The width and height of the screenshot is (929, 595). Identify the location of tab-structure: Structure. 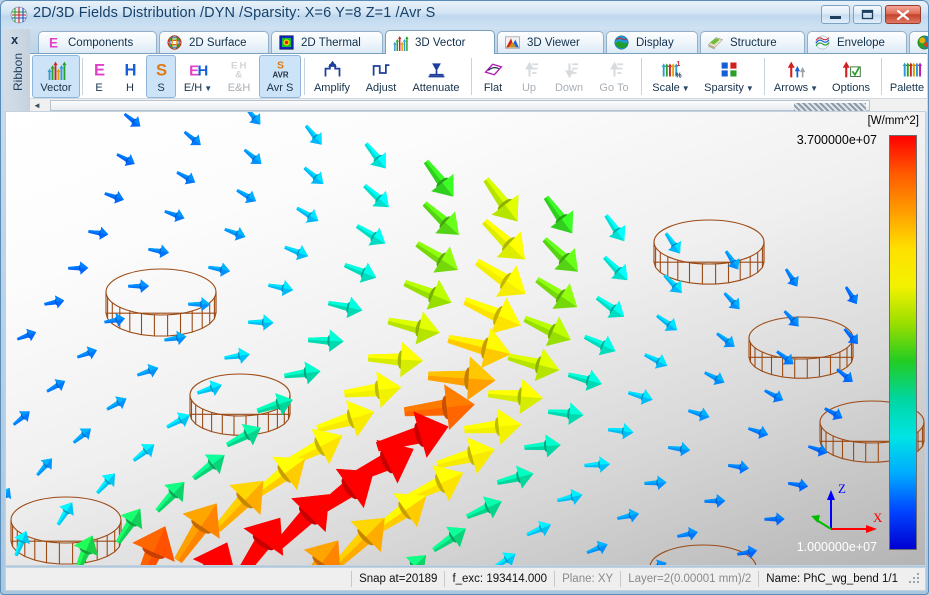
(752, 42).